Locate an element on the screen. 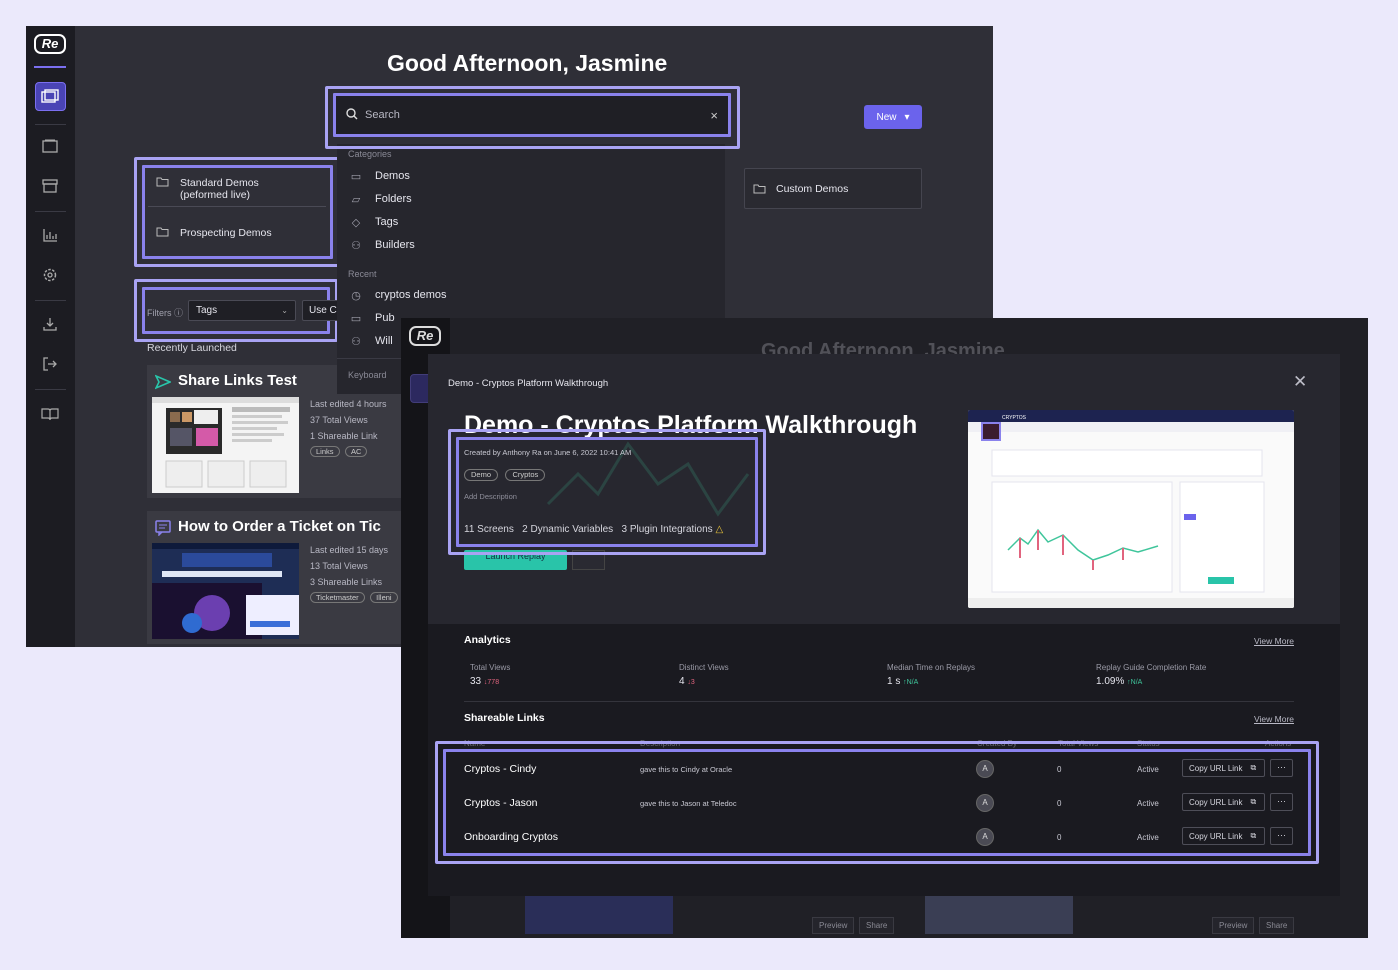  logout-icon is located at coordinates (50, 364).